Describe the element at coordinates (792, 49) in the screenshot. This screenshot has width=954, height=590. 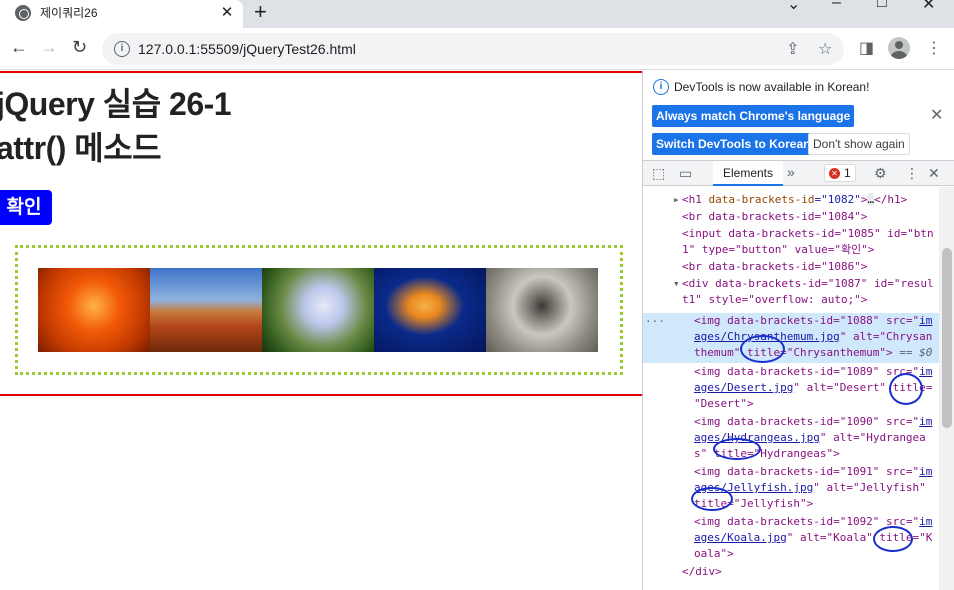
I see `share-icon: ⇪` at that location.